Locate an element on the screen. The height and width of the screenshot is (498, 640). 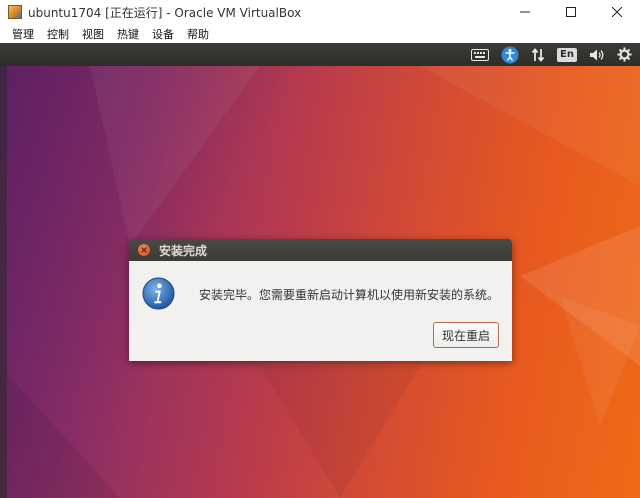
restart-now-button: 现在重启 is located at coordinates (466, 335).